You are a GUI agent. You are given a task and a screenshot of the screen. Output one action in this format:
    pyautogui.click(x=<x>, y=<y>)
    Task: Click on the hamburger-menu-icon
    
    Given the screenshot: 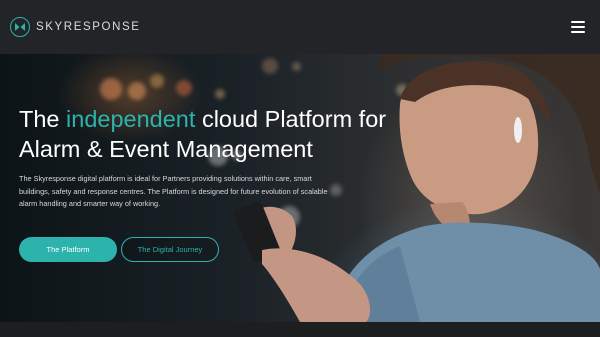 What is the action you would take?
    pyautogui.click(x=578, y=27)
    